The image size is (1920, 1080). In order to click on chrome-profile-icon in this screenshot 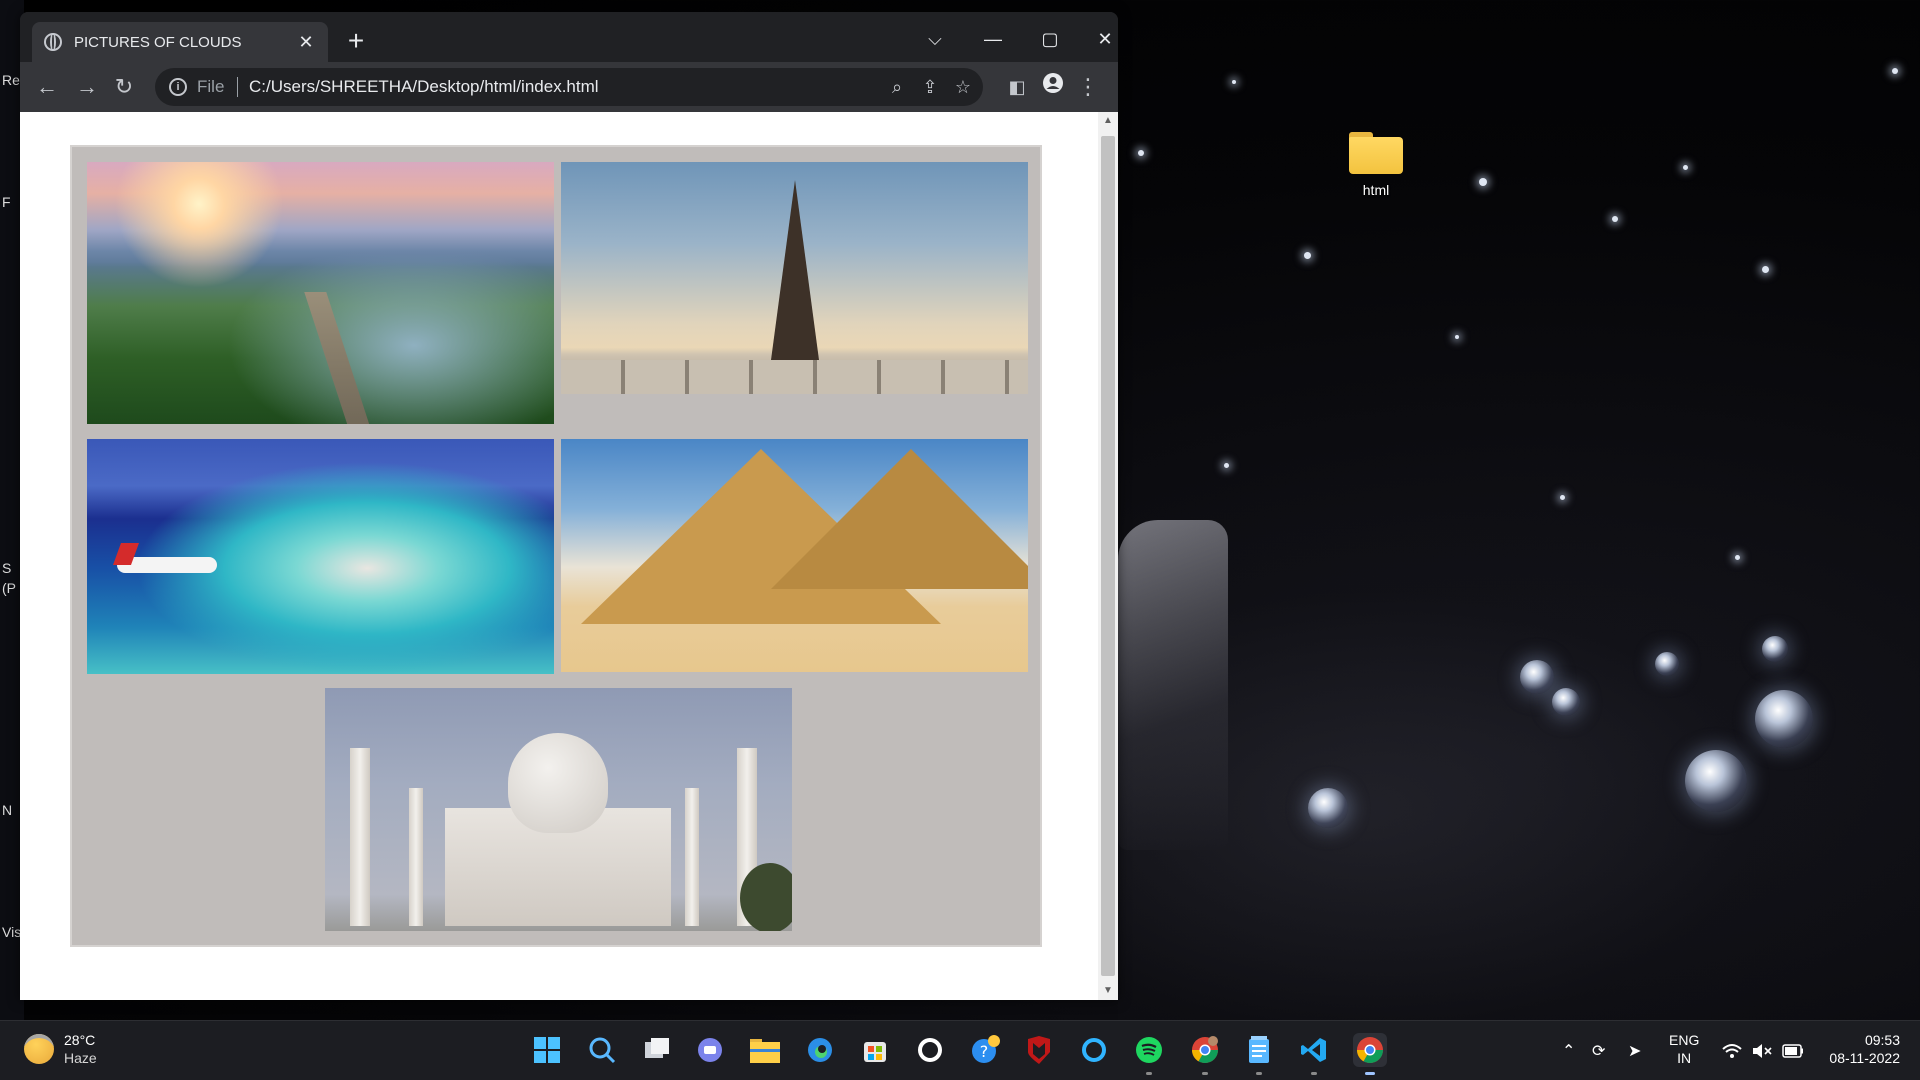, I will do `click(1205, 1054)`.